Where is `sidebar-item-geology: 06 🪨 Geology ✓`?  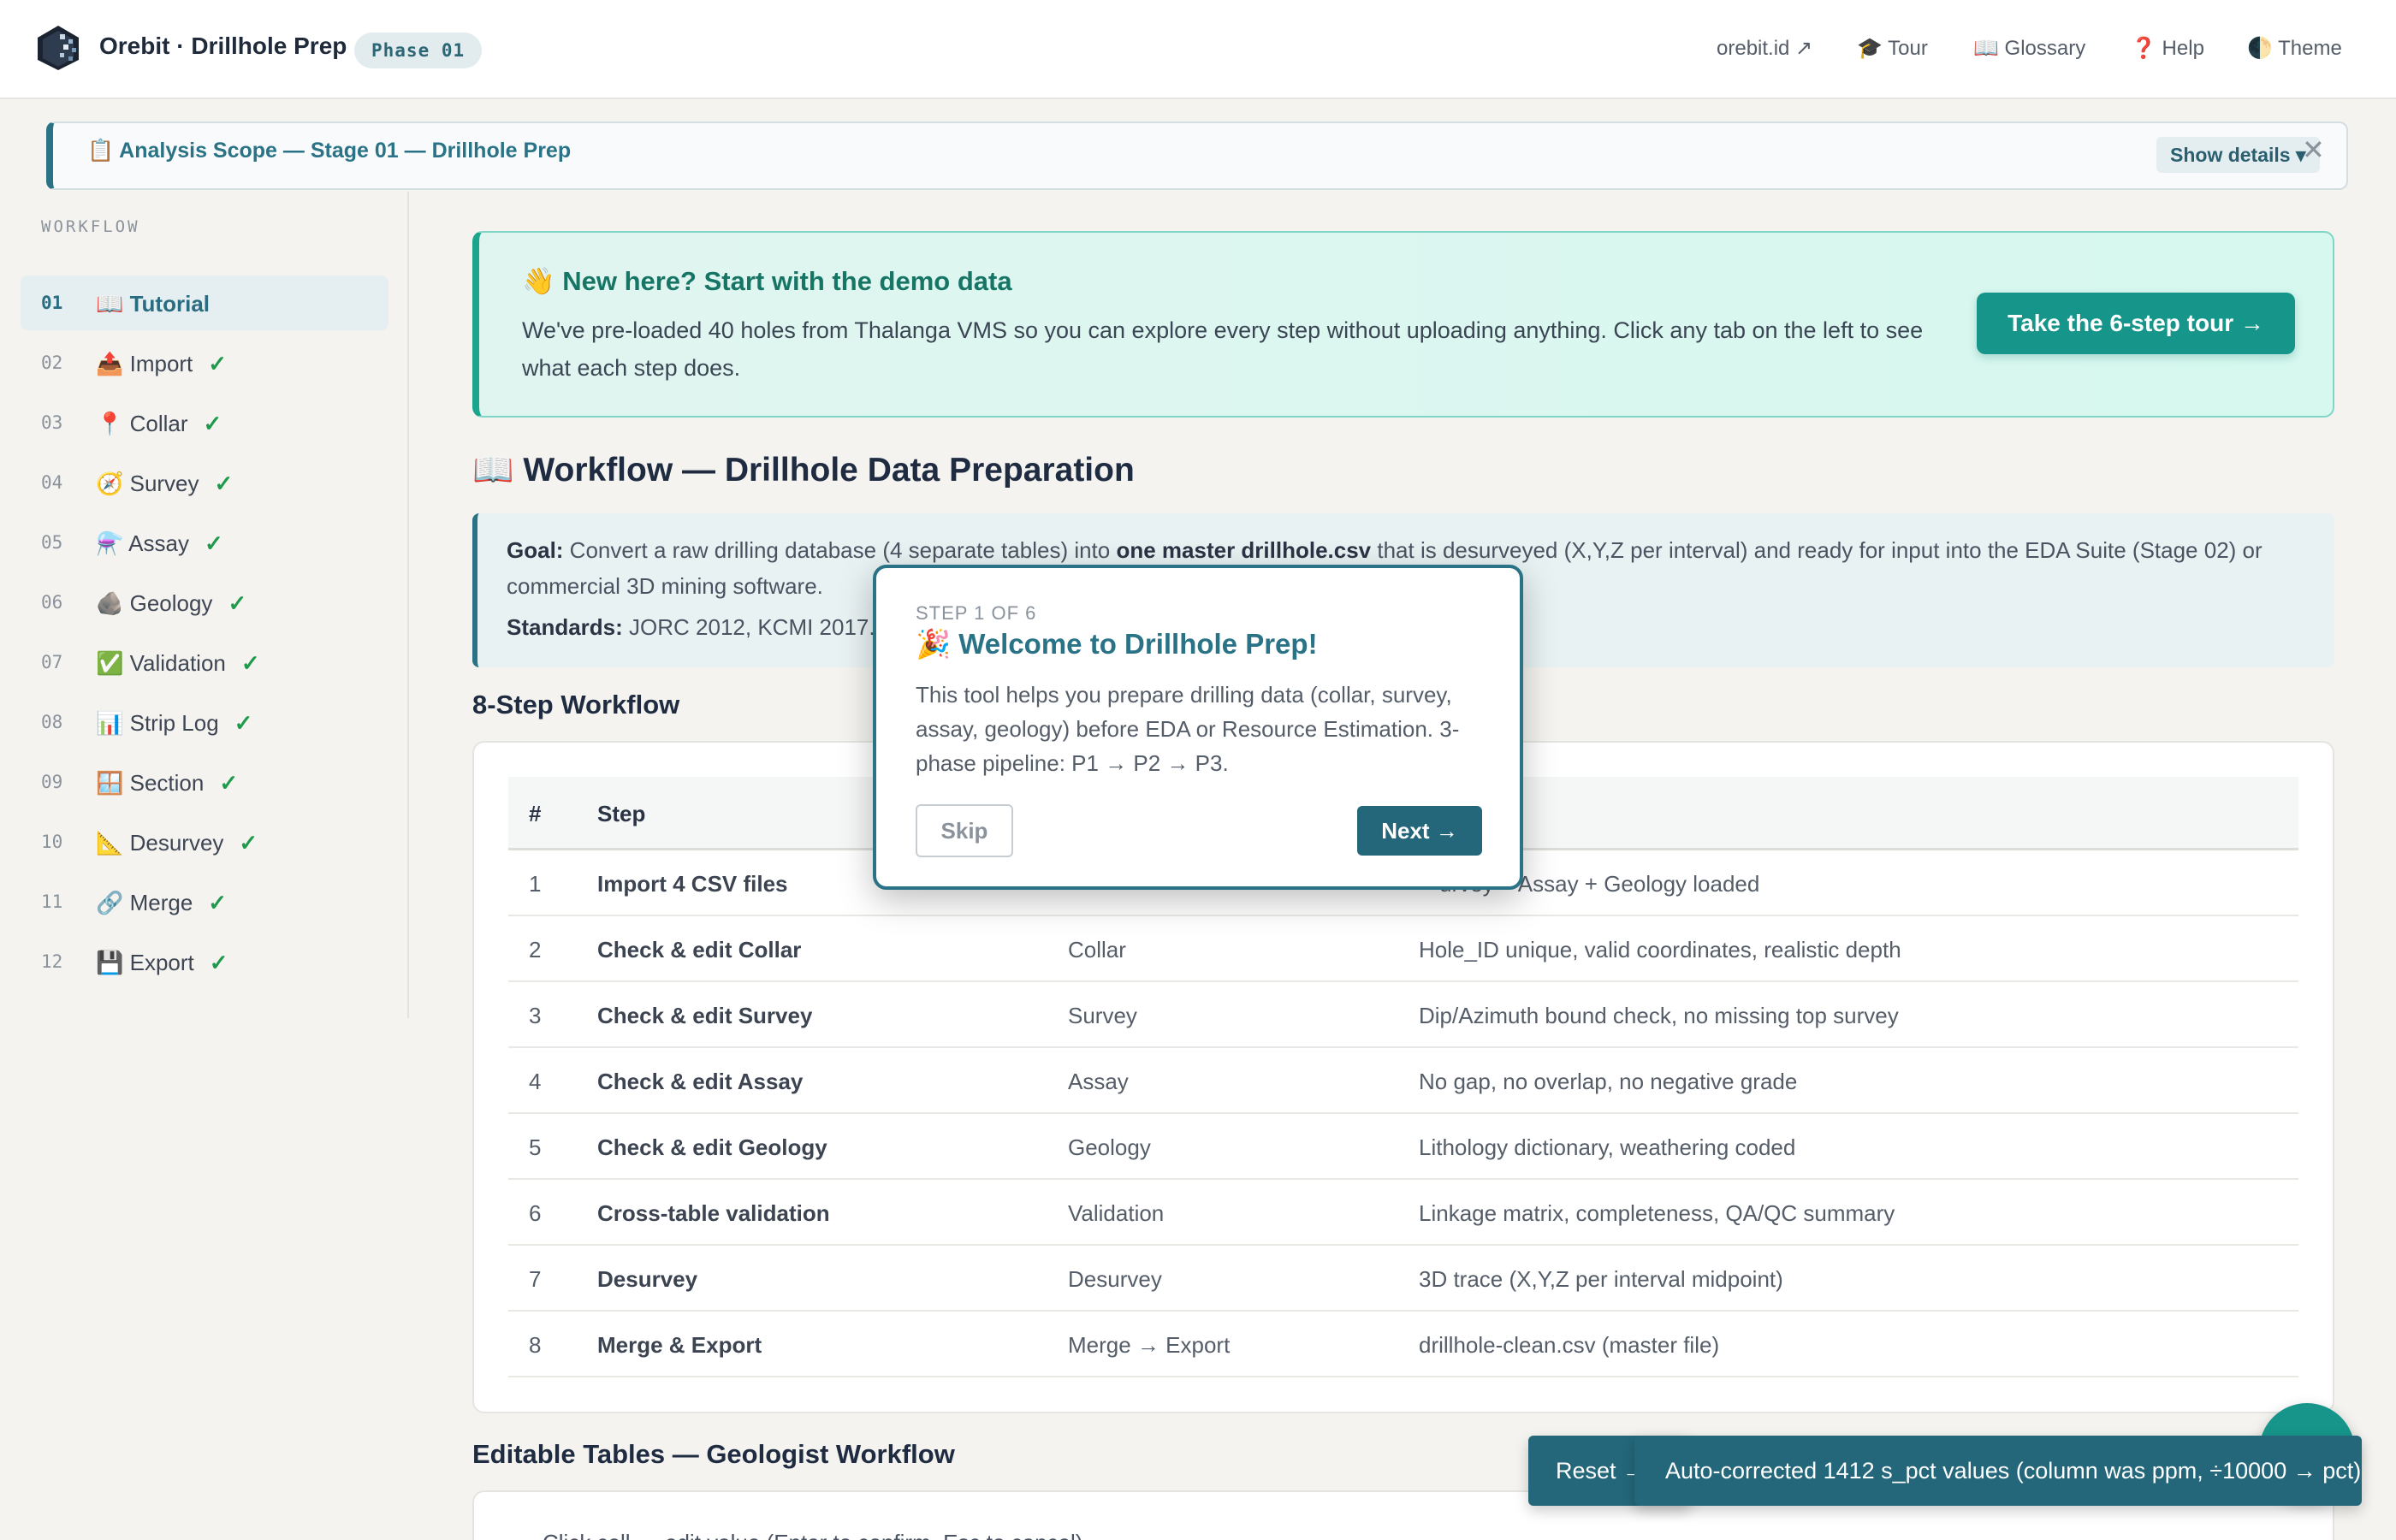
sidebar-item-geology: 06 🪨 Geology ✓ is located at coordinates (204, 602).